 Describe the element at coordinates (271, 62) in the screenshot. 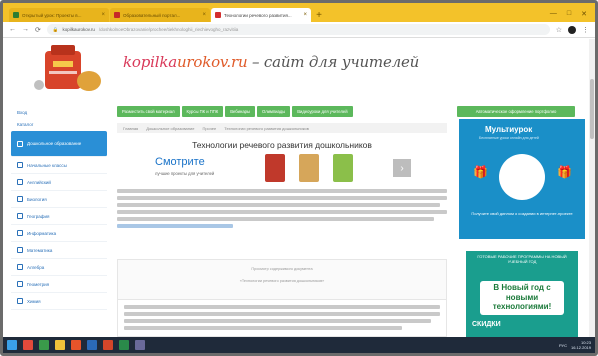

I see `site-brand: kopilkaurokov.ru – сайт для учителей` at that location.